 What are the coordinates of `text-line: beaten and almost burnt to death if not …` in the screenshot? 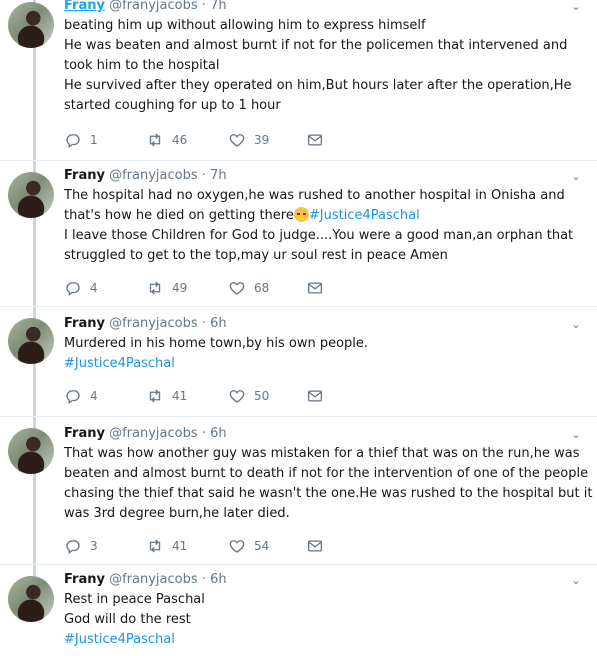 It's located at (326, 473).